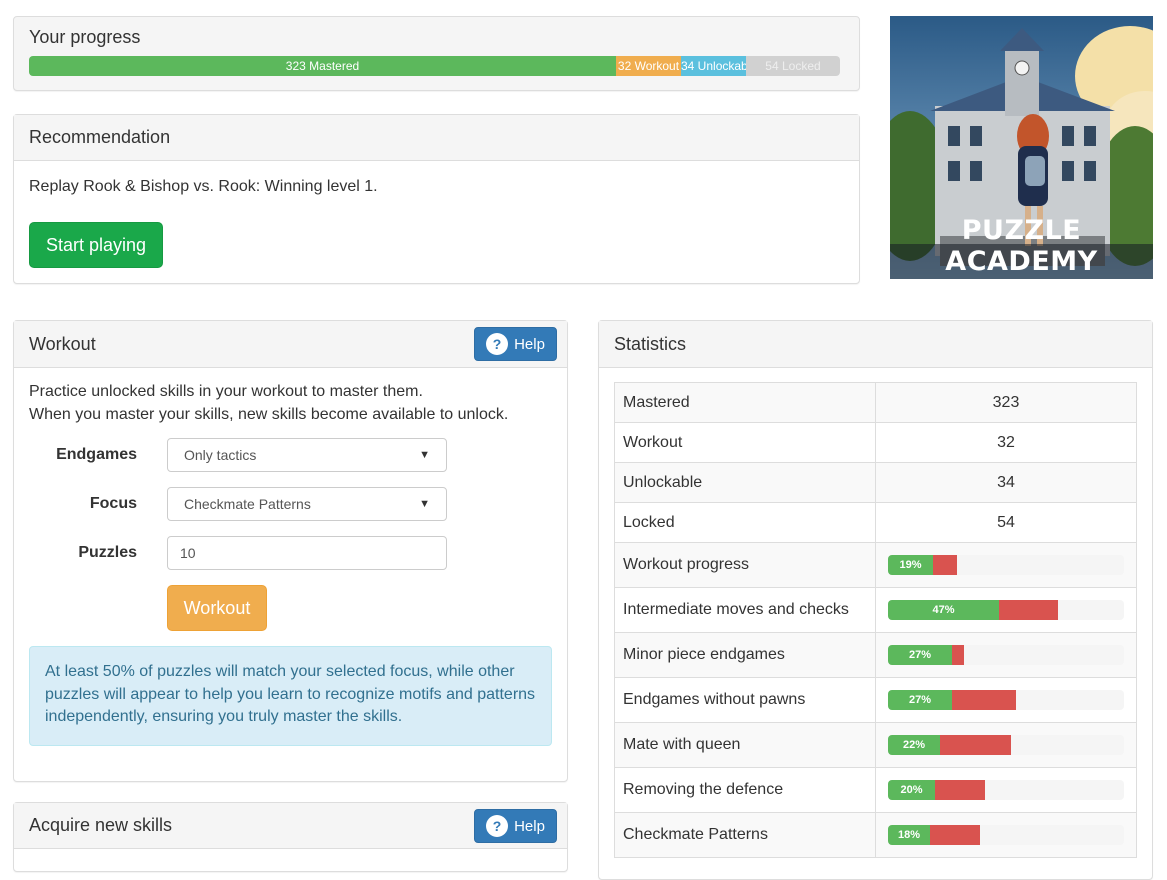 Image resolution: width=1167 pixels, height=880 pixels. I want to click on puzzles-label: Puzzles, so click(107, 552).